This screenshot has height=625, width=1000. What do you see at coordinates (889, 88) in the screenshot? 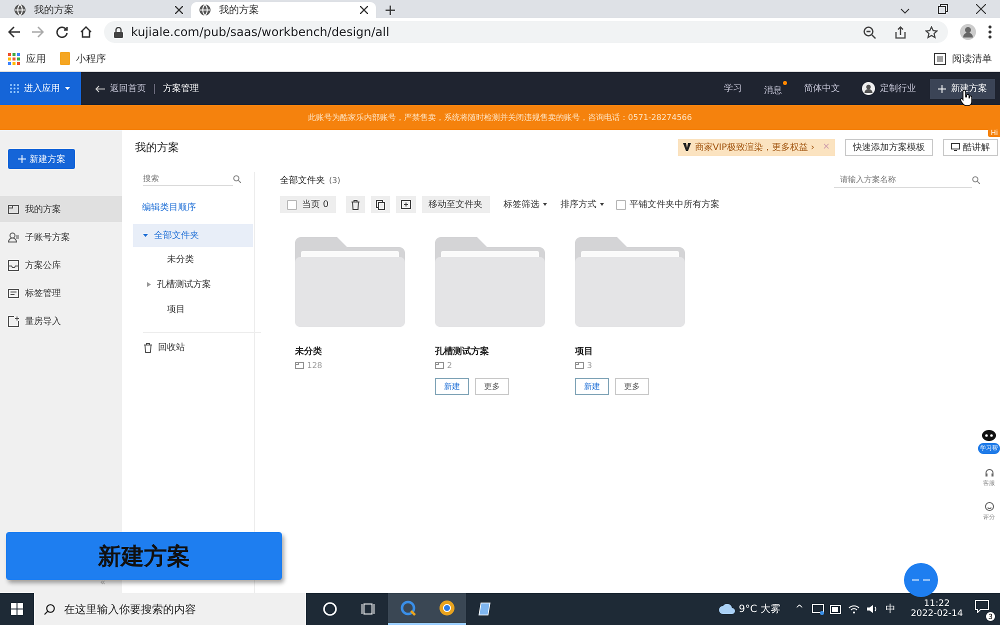
I see `user-menu: 定制行业` at bounding box center [889, 88].